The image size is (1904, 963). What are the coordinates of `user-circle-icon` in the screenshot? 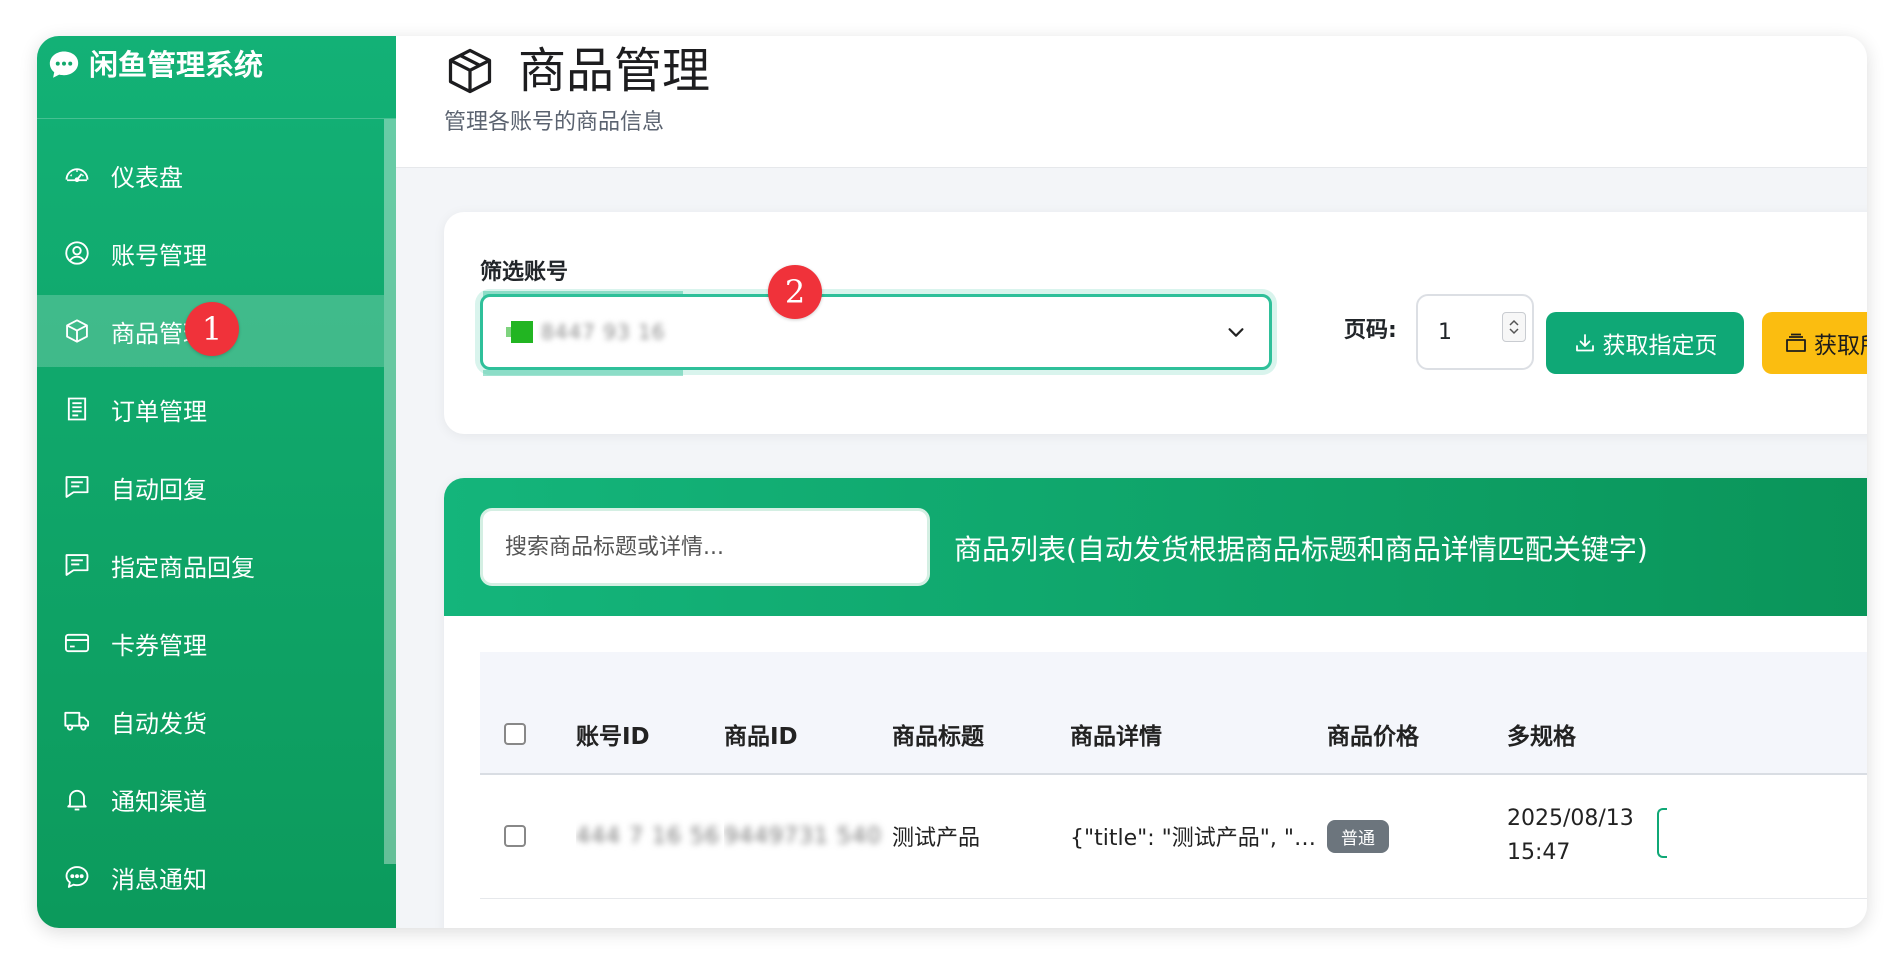 It's located at (77, 253).